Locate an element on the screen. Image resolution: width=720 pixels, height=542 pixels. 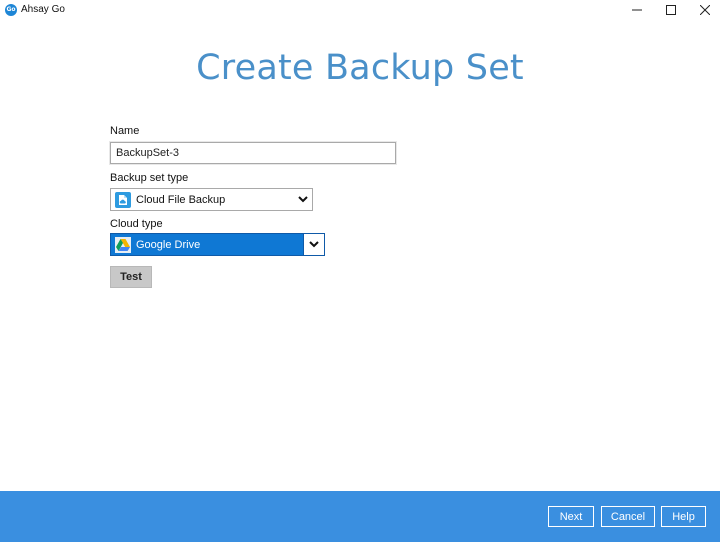
cloud-file-icon is located at coordinates (123, 199).